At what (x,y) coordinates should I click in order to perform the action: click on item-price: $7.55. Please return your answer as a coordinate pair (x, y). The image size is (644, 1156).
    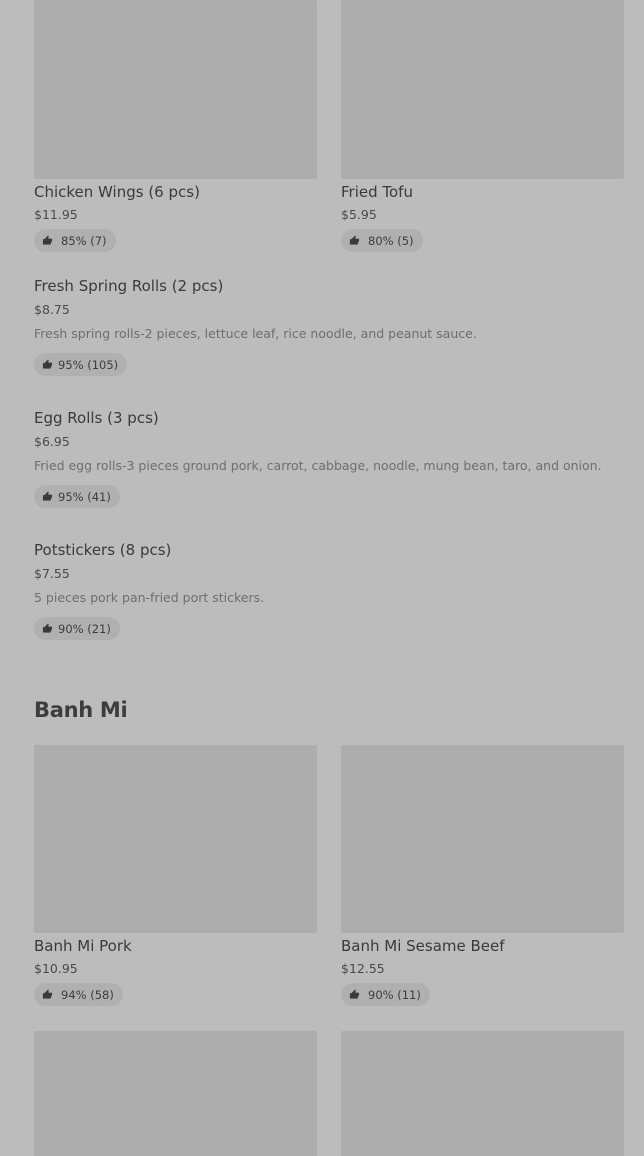
    Looking at the image, I should click on (52, 573).